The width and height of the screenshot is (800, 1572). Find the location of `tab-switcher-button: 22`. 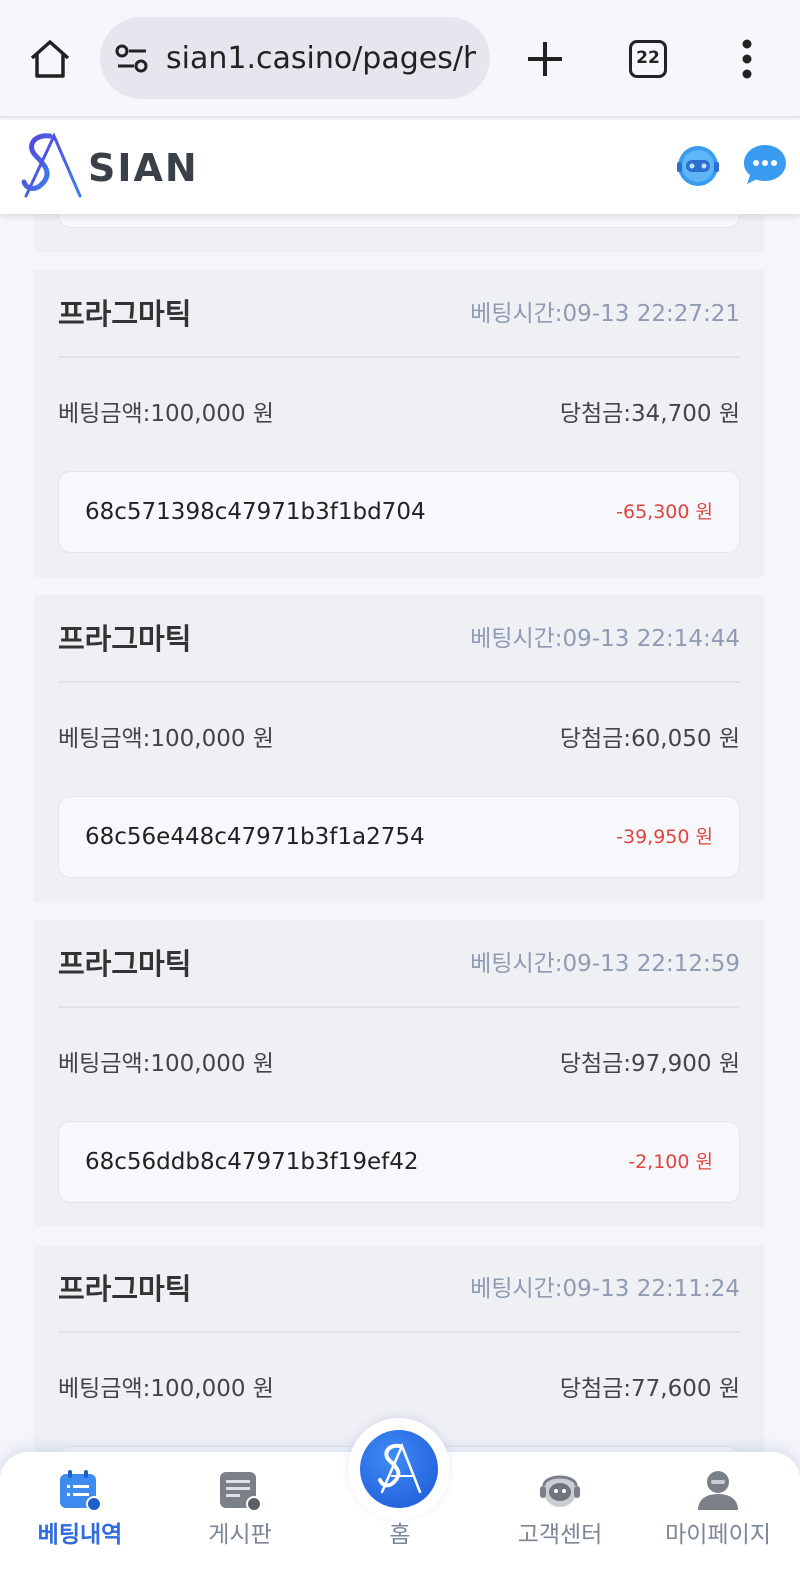

tab-switcher-button: 22 is located at coordinates (648, 59).